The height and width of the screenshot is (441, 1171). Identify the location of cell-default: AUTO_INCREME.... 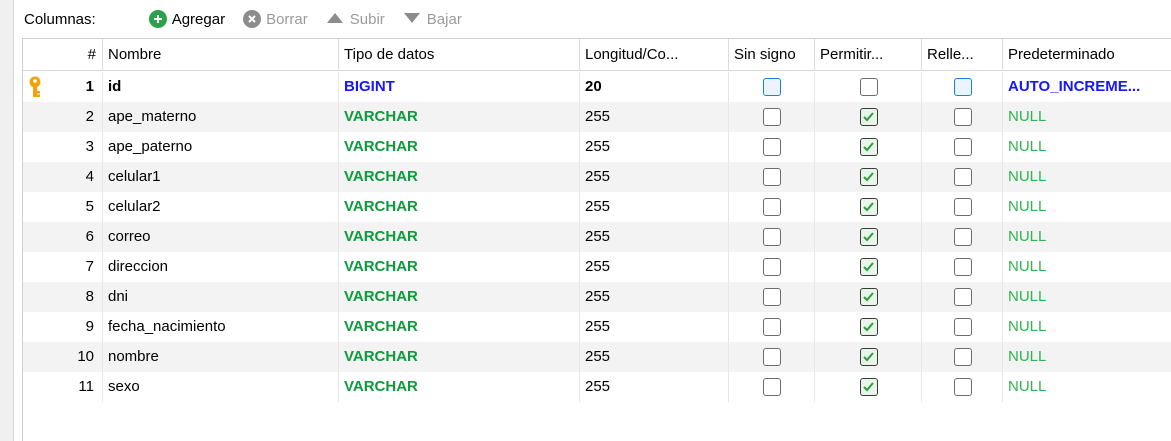
(1087, 87).